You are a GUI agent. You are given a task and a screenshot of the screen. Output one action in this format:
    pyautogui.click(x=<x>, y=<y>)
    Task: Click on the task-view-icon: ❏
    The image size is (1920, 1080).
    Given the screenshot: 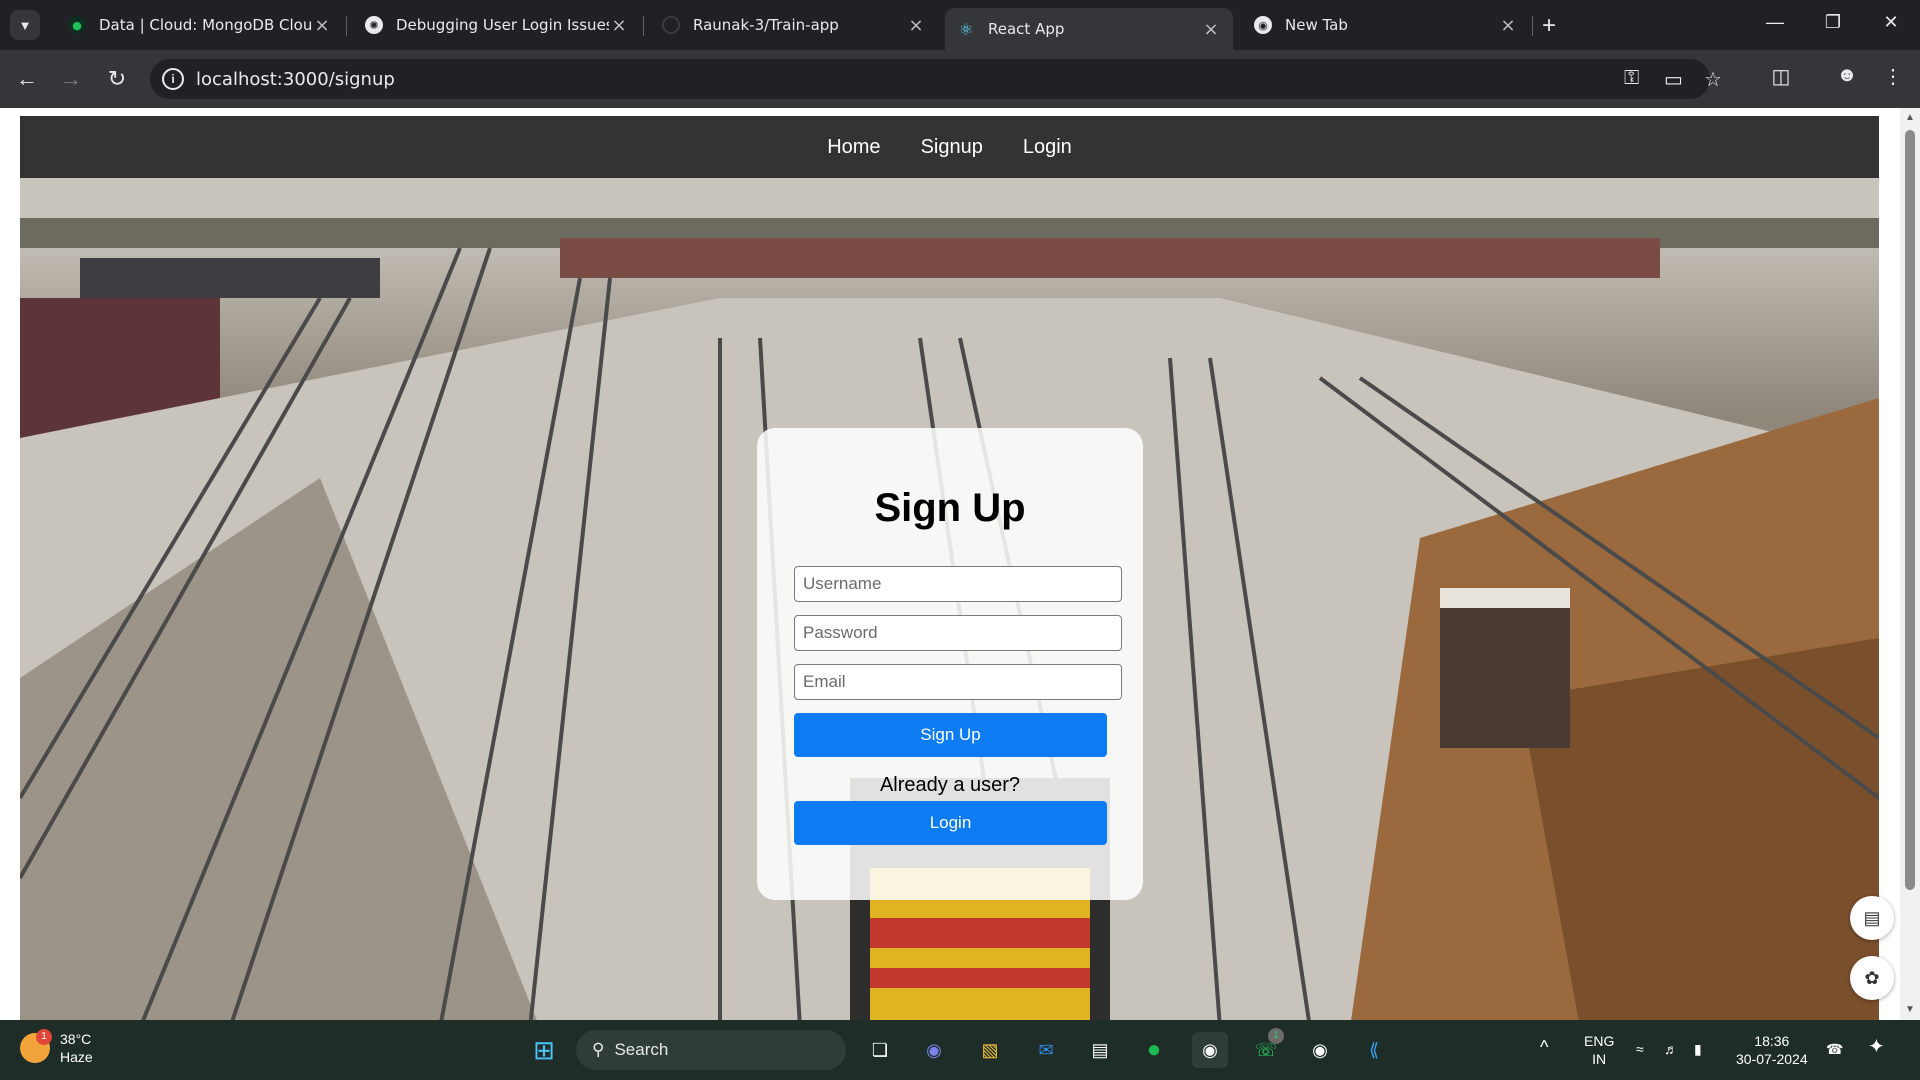 What is the action you would take?
    pyautogui.click(x=880, y=1050)
    